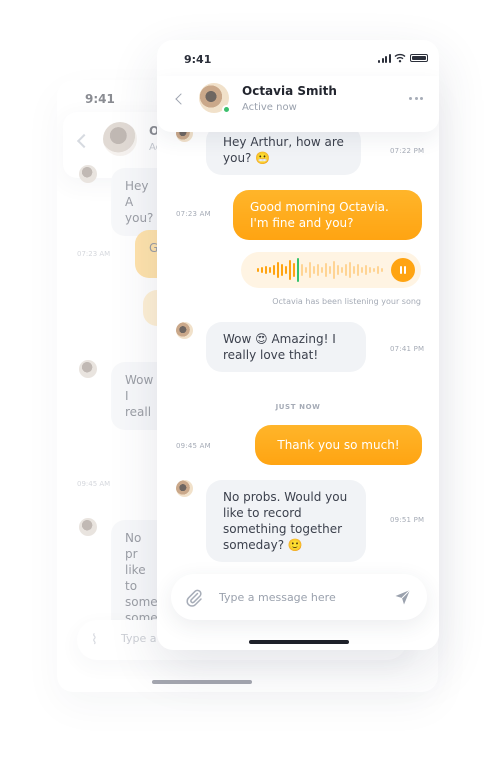  Describe the element at coordinates (94, 640) in the screenshot. I see `back-paperclip-icon: ⌇` at that location.